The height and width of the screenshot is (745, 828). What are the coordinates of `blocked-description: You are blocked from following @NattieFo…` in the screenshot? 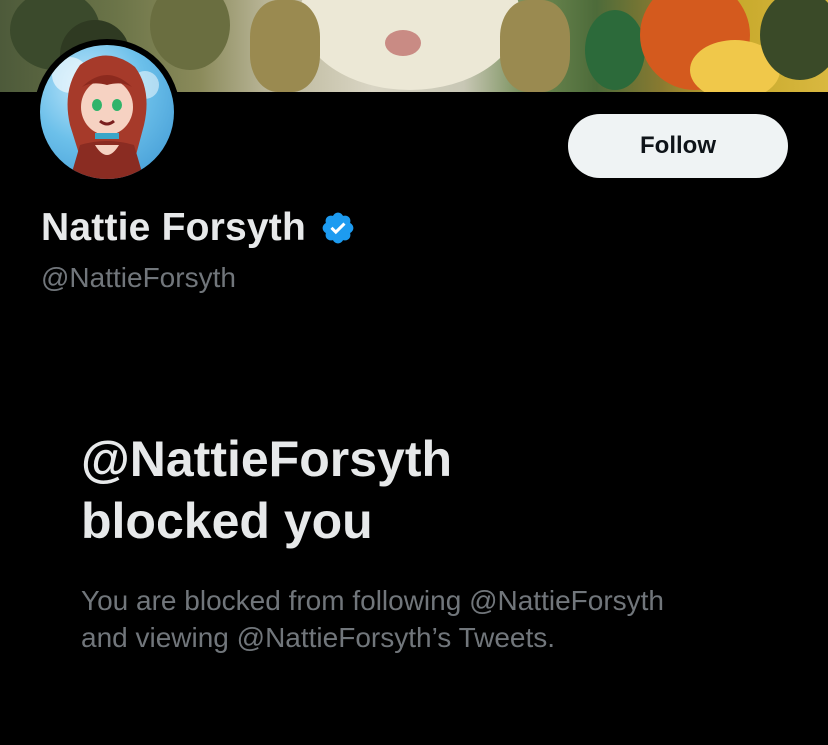 It's located at (441, 619).